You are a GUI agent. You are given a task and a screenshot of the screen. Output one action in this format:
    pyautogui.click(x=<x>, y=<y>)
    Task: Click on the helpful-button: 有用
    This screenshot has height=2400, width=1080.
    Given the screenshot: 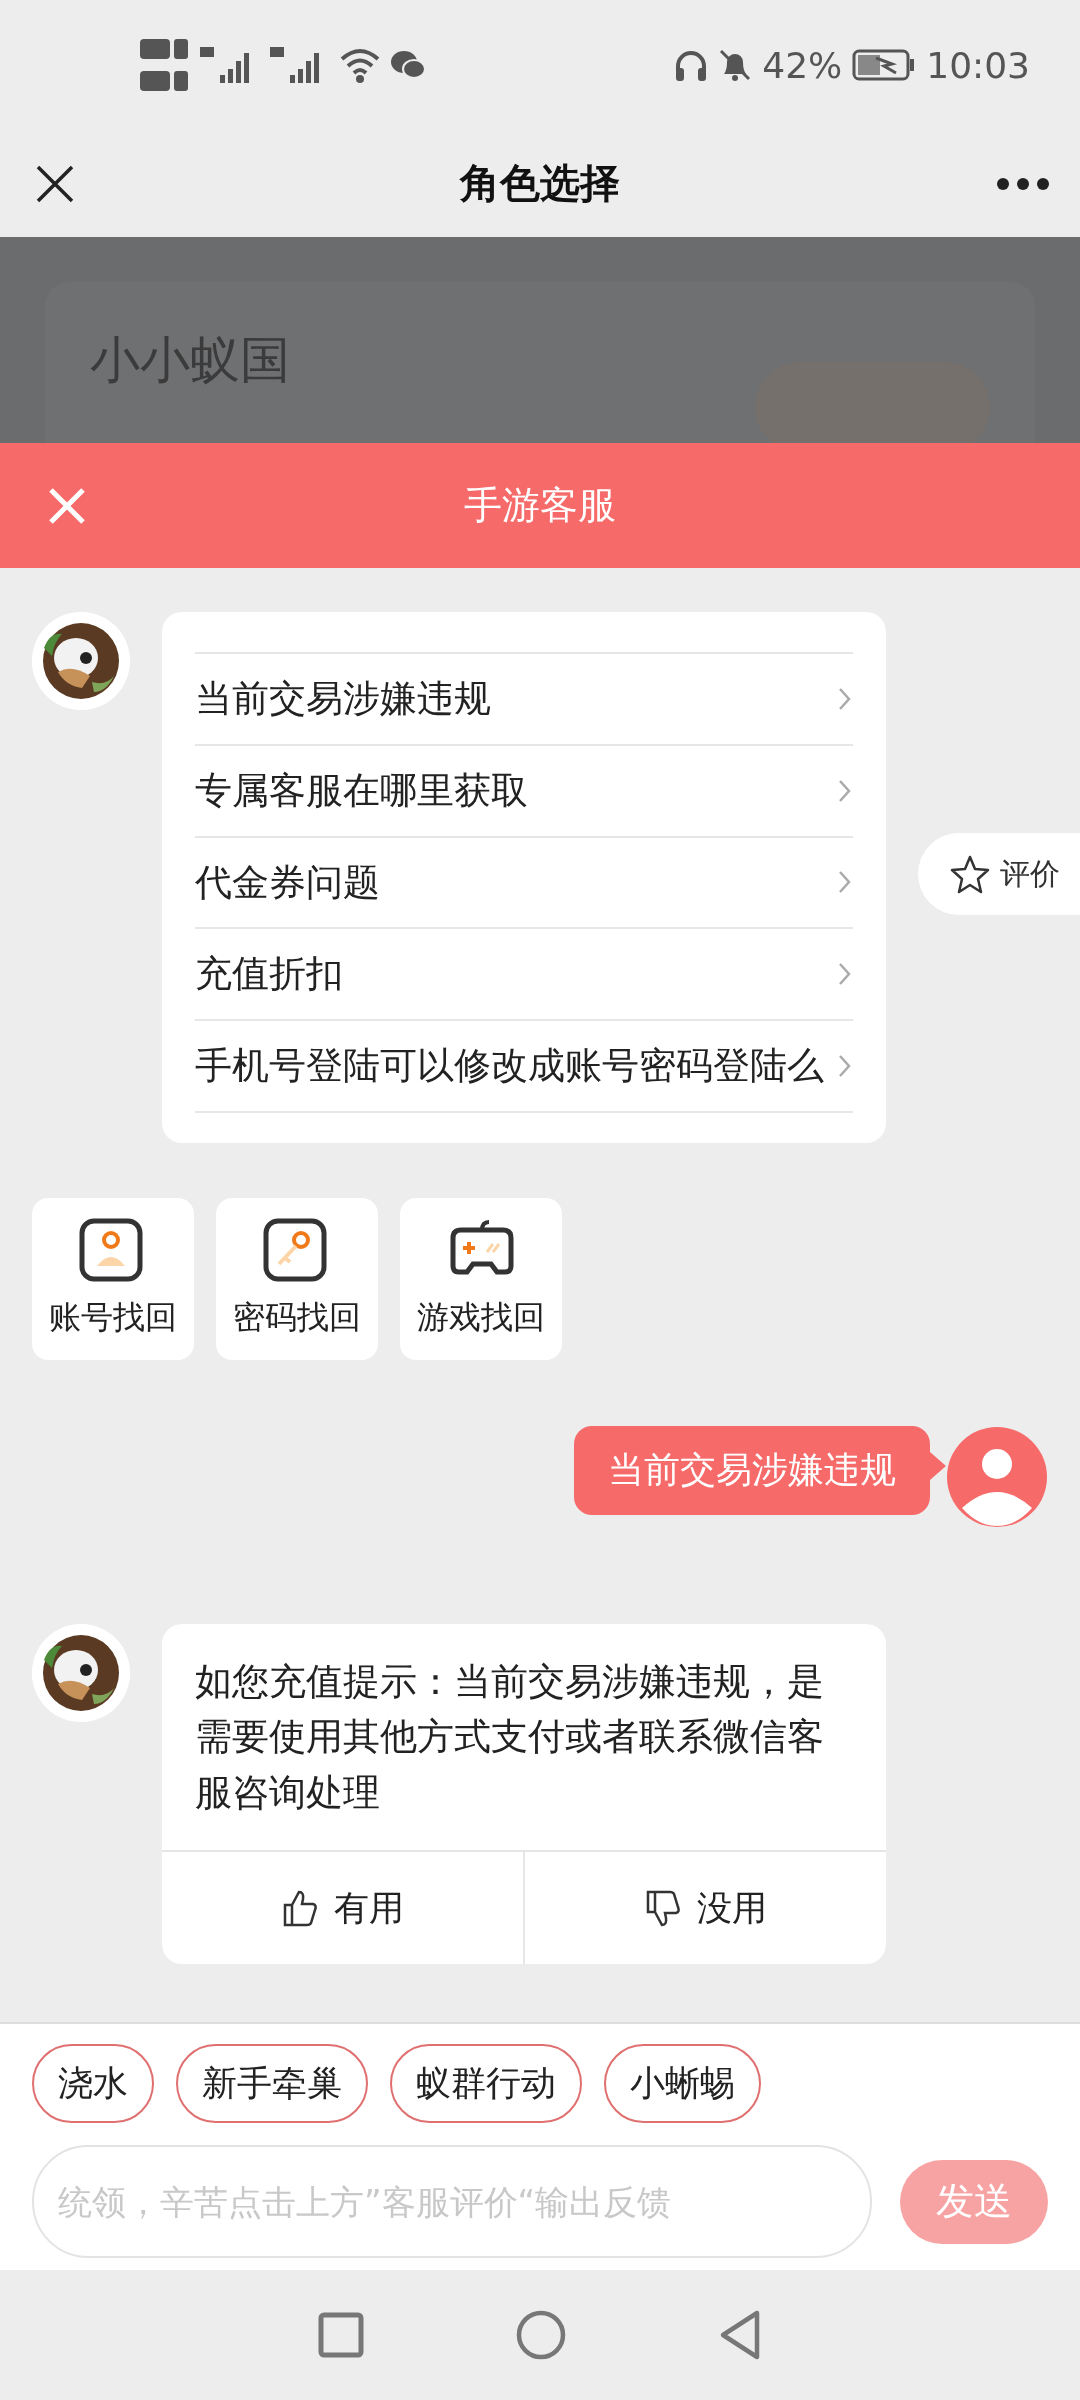 What is the action you would take?
    pyautogui.click(x=342, y=1908)
    